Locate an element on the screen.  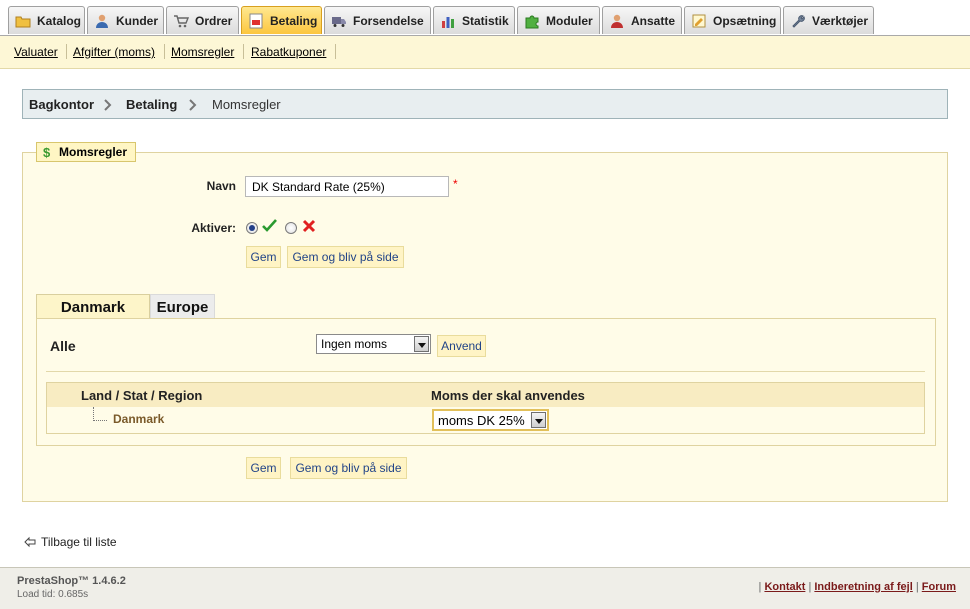
tab-ordrer: Ordrer is located at coordinates (202, 20).